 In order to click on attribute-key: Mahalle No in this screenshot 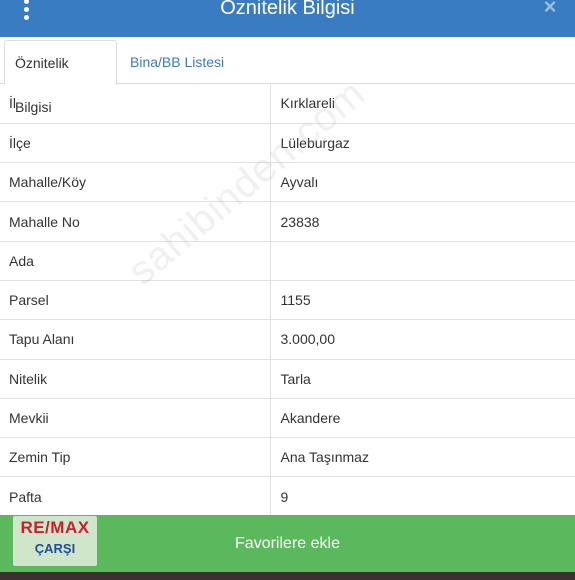, I will do `click(135, 221)`.